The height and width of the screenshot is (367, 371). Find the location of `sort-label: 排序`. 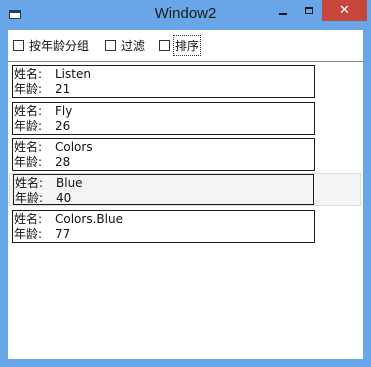

sort-label: 排序 is located at coordinates (187, 45).